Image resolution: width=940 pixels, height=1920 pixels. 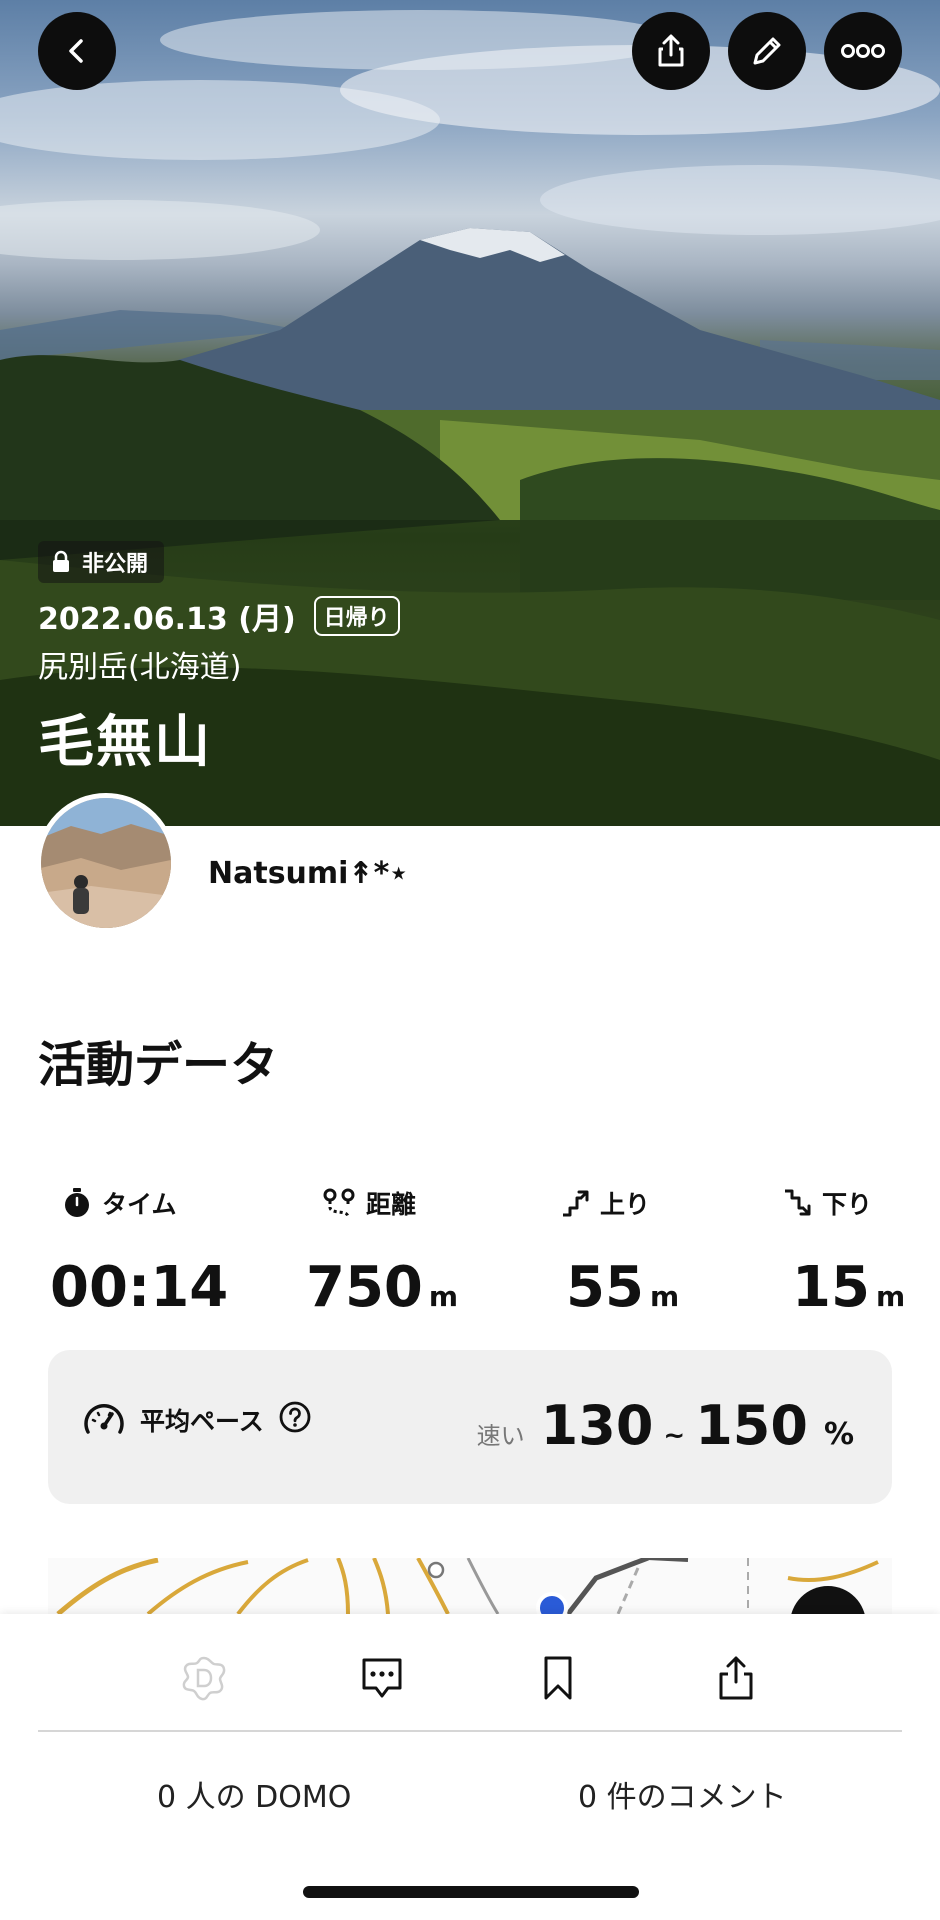 What do you see at coordinates (625, 1204) in the screenshot?
I see `stat-ascent-label: 上り` at bounding box center [625, 1204].